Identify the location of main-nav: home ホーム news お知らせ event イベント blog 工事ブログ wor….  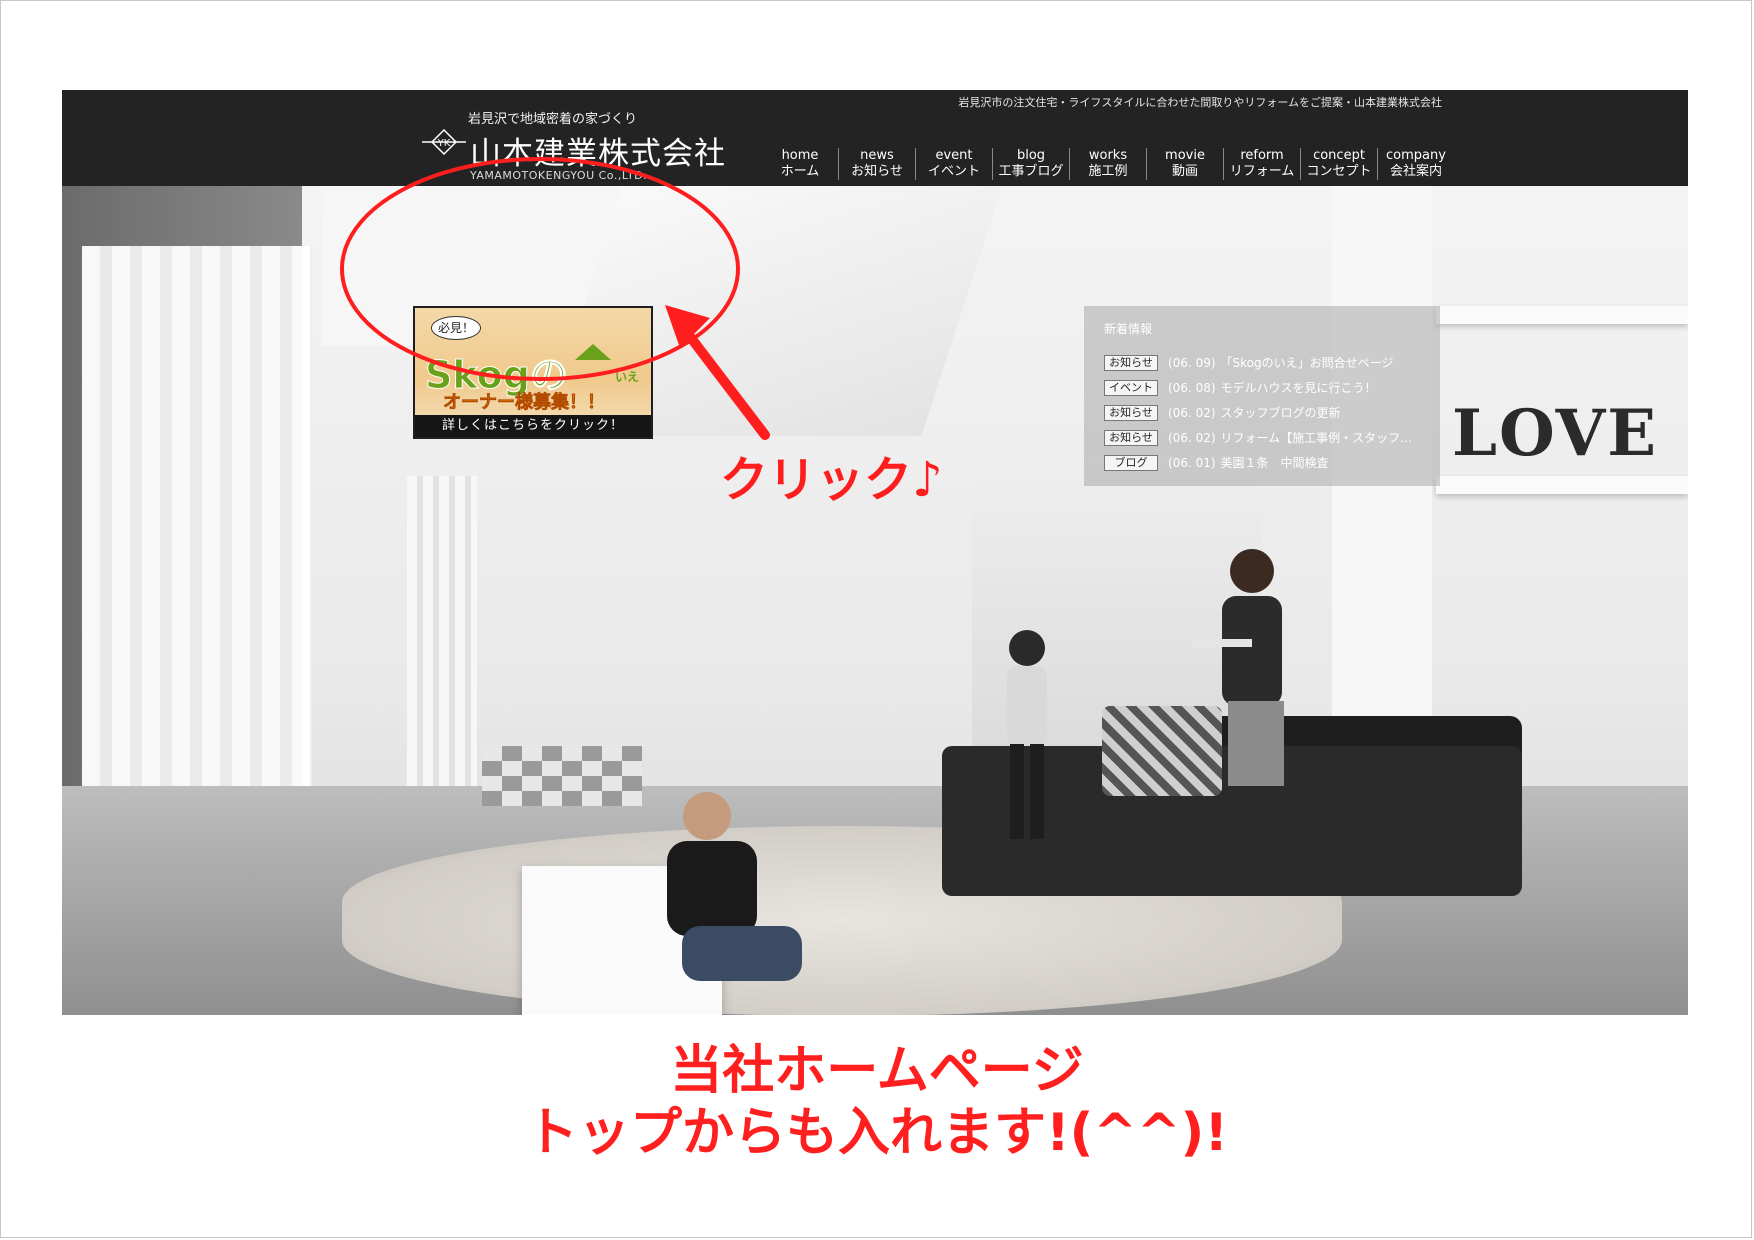
(1108, 164).